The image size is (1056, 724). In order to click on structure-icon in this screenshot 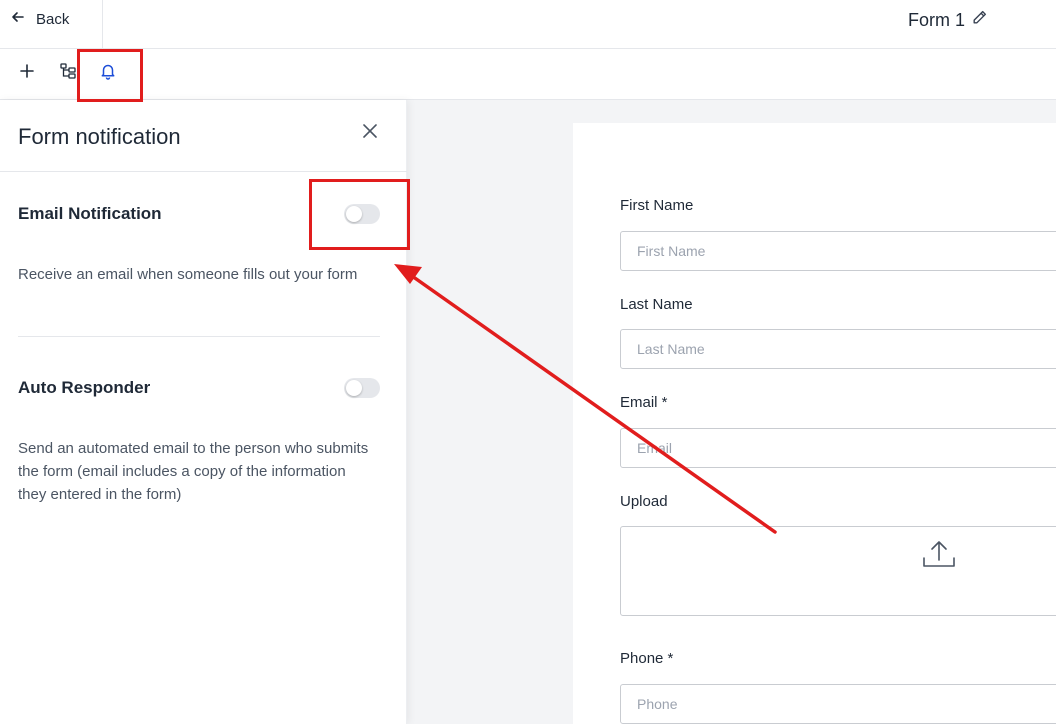, I will do `click(68, 73)`.